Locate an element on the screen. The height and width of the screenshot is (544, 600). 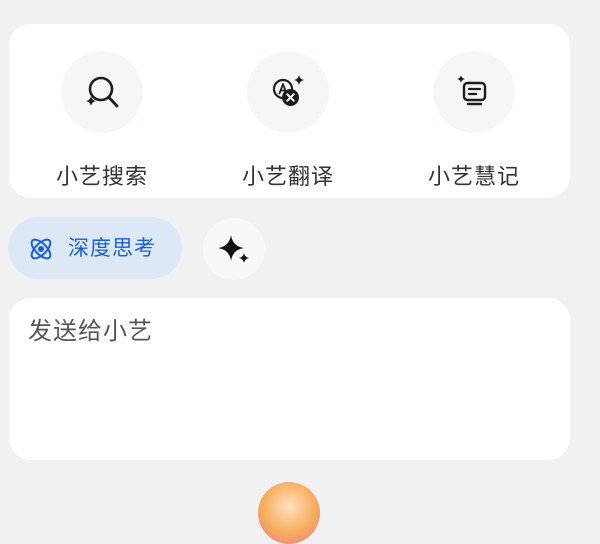
translate-icon-circle is located at coordinates (288, 92).